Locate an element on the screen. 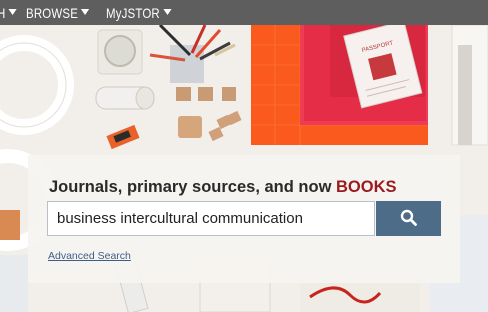  nav-myjstor-menu: MyJSTOR is located at coordinates (139, 13).